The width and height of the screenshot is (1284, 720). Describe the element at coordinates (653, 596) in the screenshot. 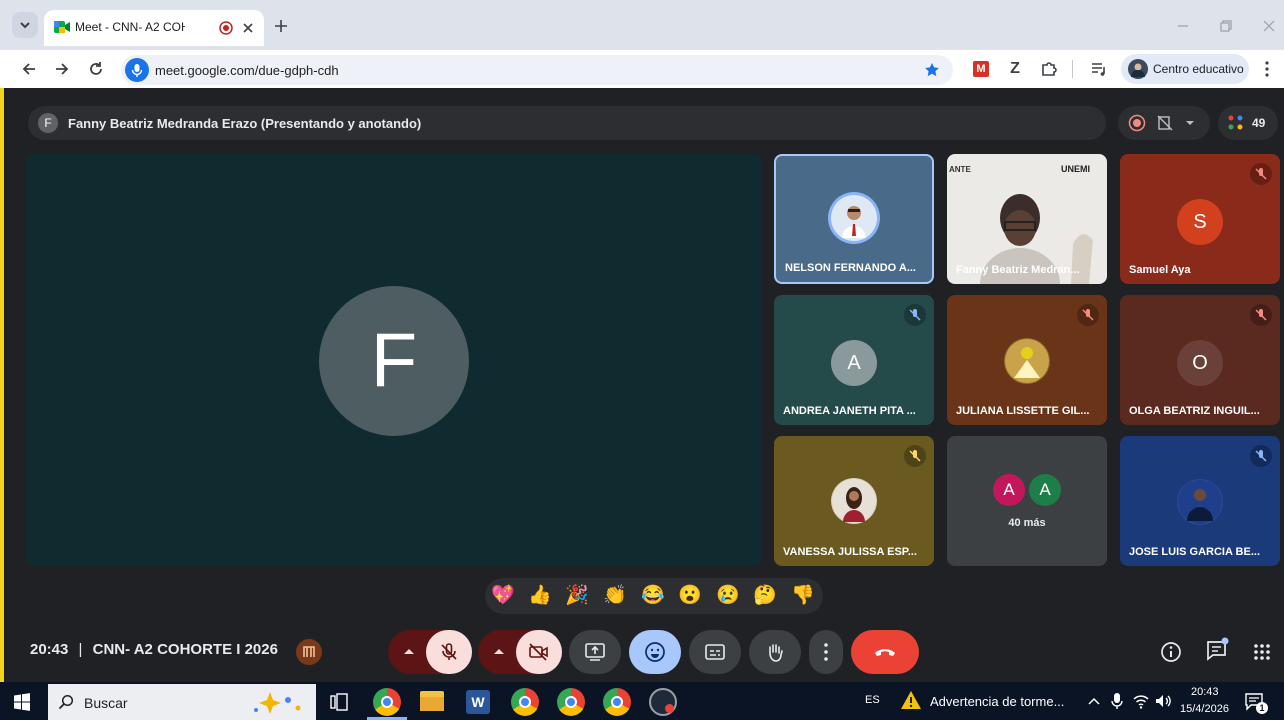

I see `reaction-laughing: 😂` at that location.